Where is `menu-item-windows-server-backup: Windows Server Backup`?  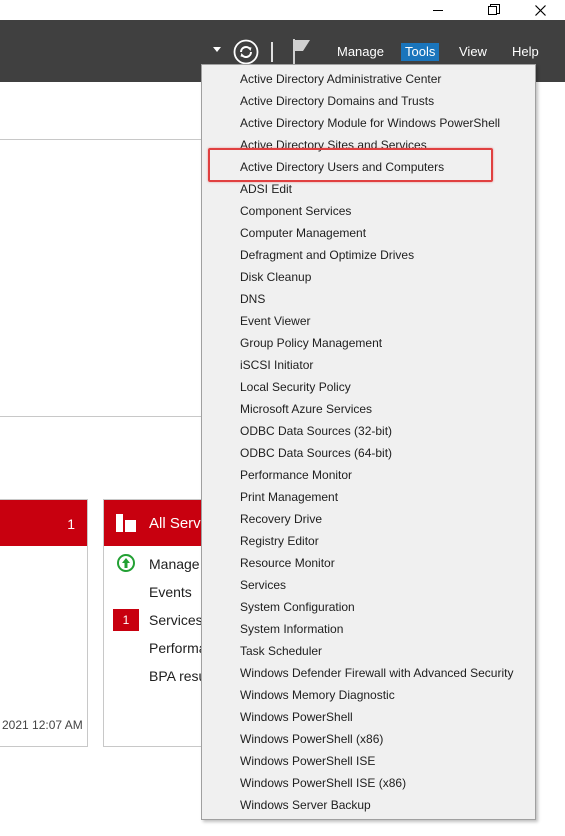
menu-item-windows-server-backup: Windows Server Backup is located at coordinates (305, 805).